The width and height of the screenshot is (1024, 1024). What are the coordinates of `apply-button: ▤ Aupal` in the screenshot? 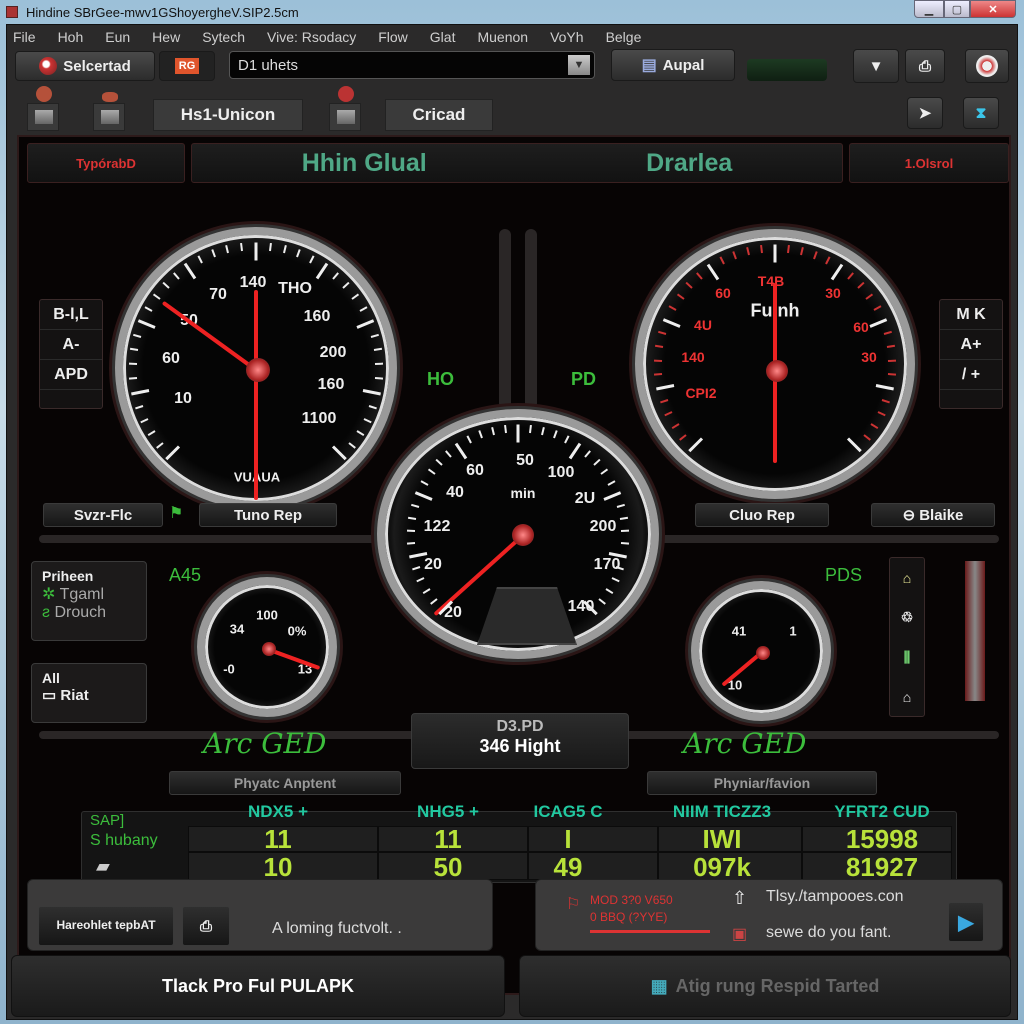 It's located at (673, 65).